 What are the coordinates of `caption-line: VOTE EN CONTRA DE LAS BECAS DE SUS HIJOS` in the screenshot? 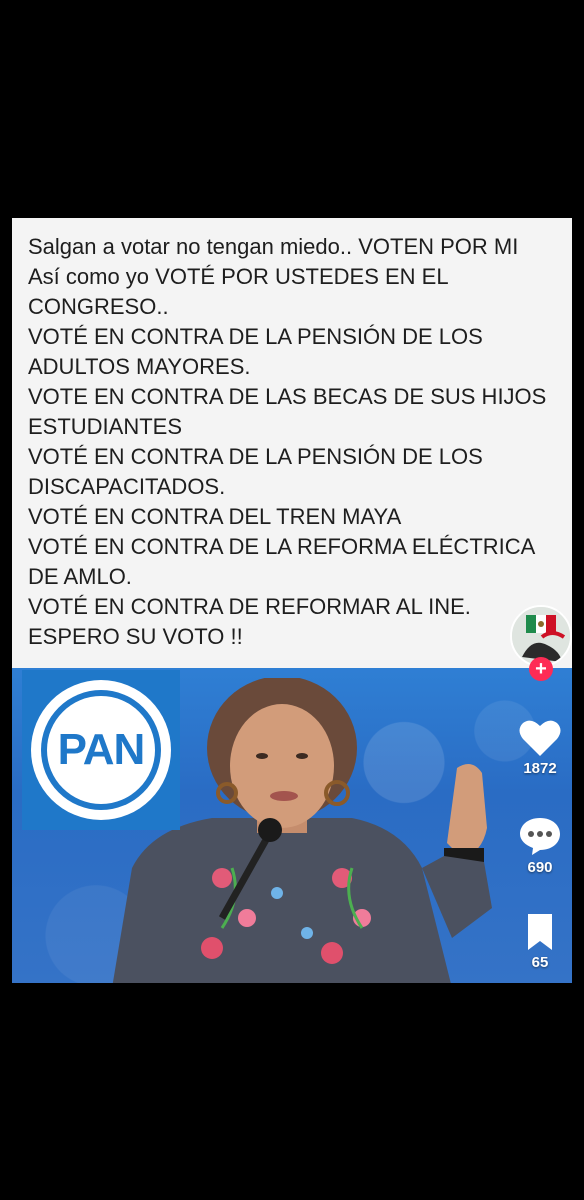 It's located at (287, 396).